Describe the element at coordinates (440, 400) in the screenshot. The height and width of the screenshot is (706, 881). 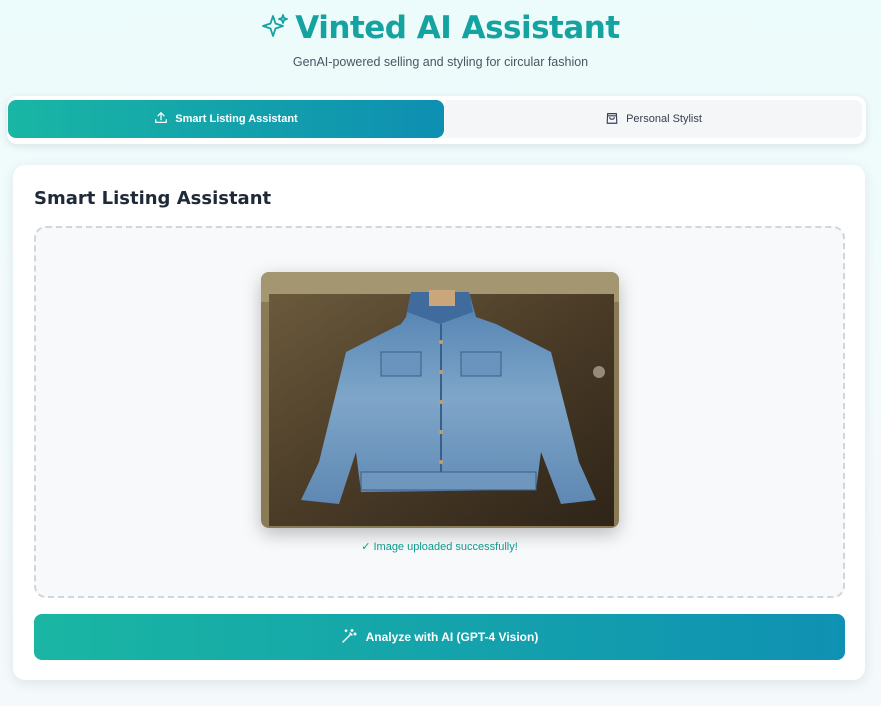
I see `uploaded-image` at that location.